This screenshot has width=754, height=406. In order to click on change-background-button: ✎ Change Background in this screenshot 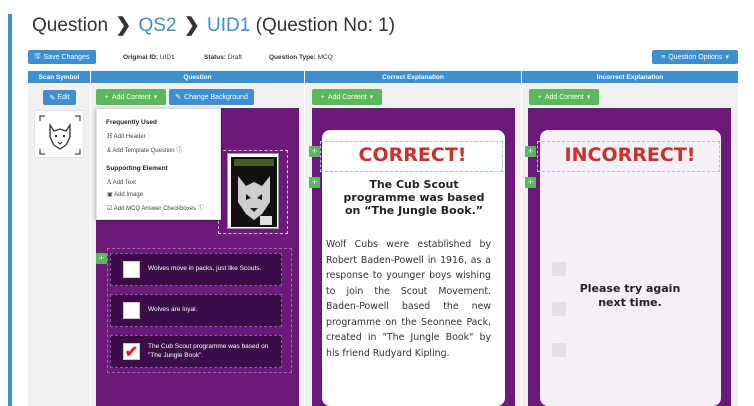, I will do `click(211, 97)`.